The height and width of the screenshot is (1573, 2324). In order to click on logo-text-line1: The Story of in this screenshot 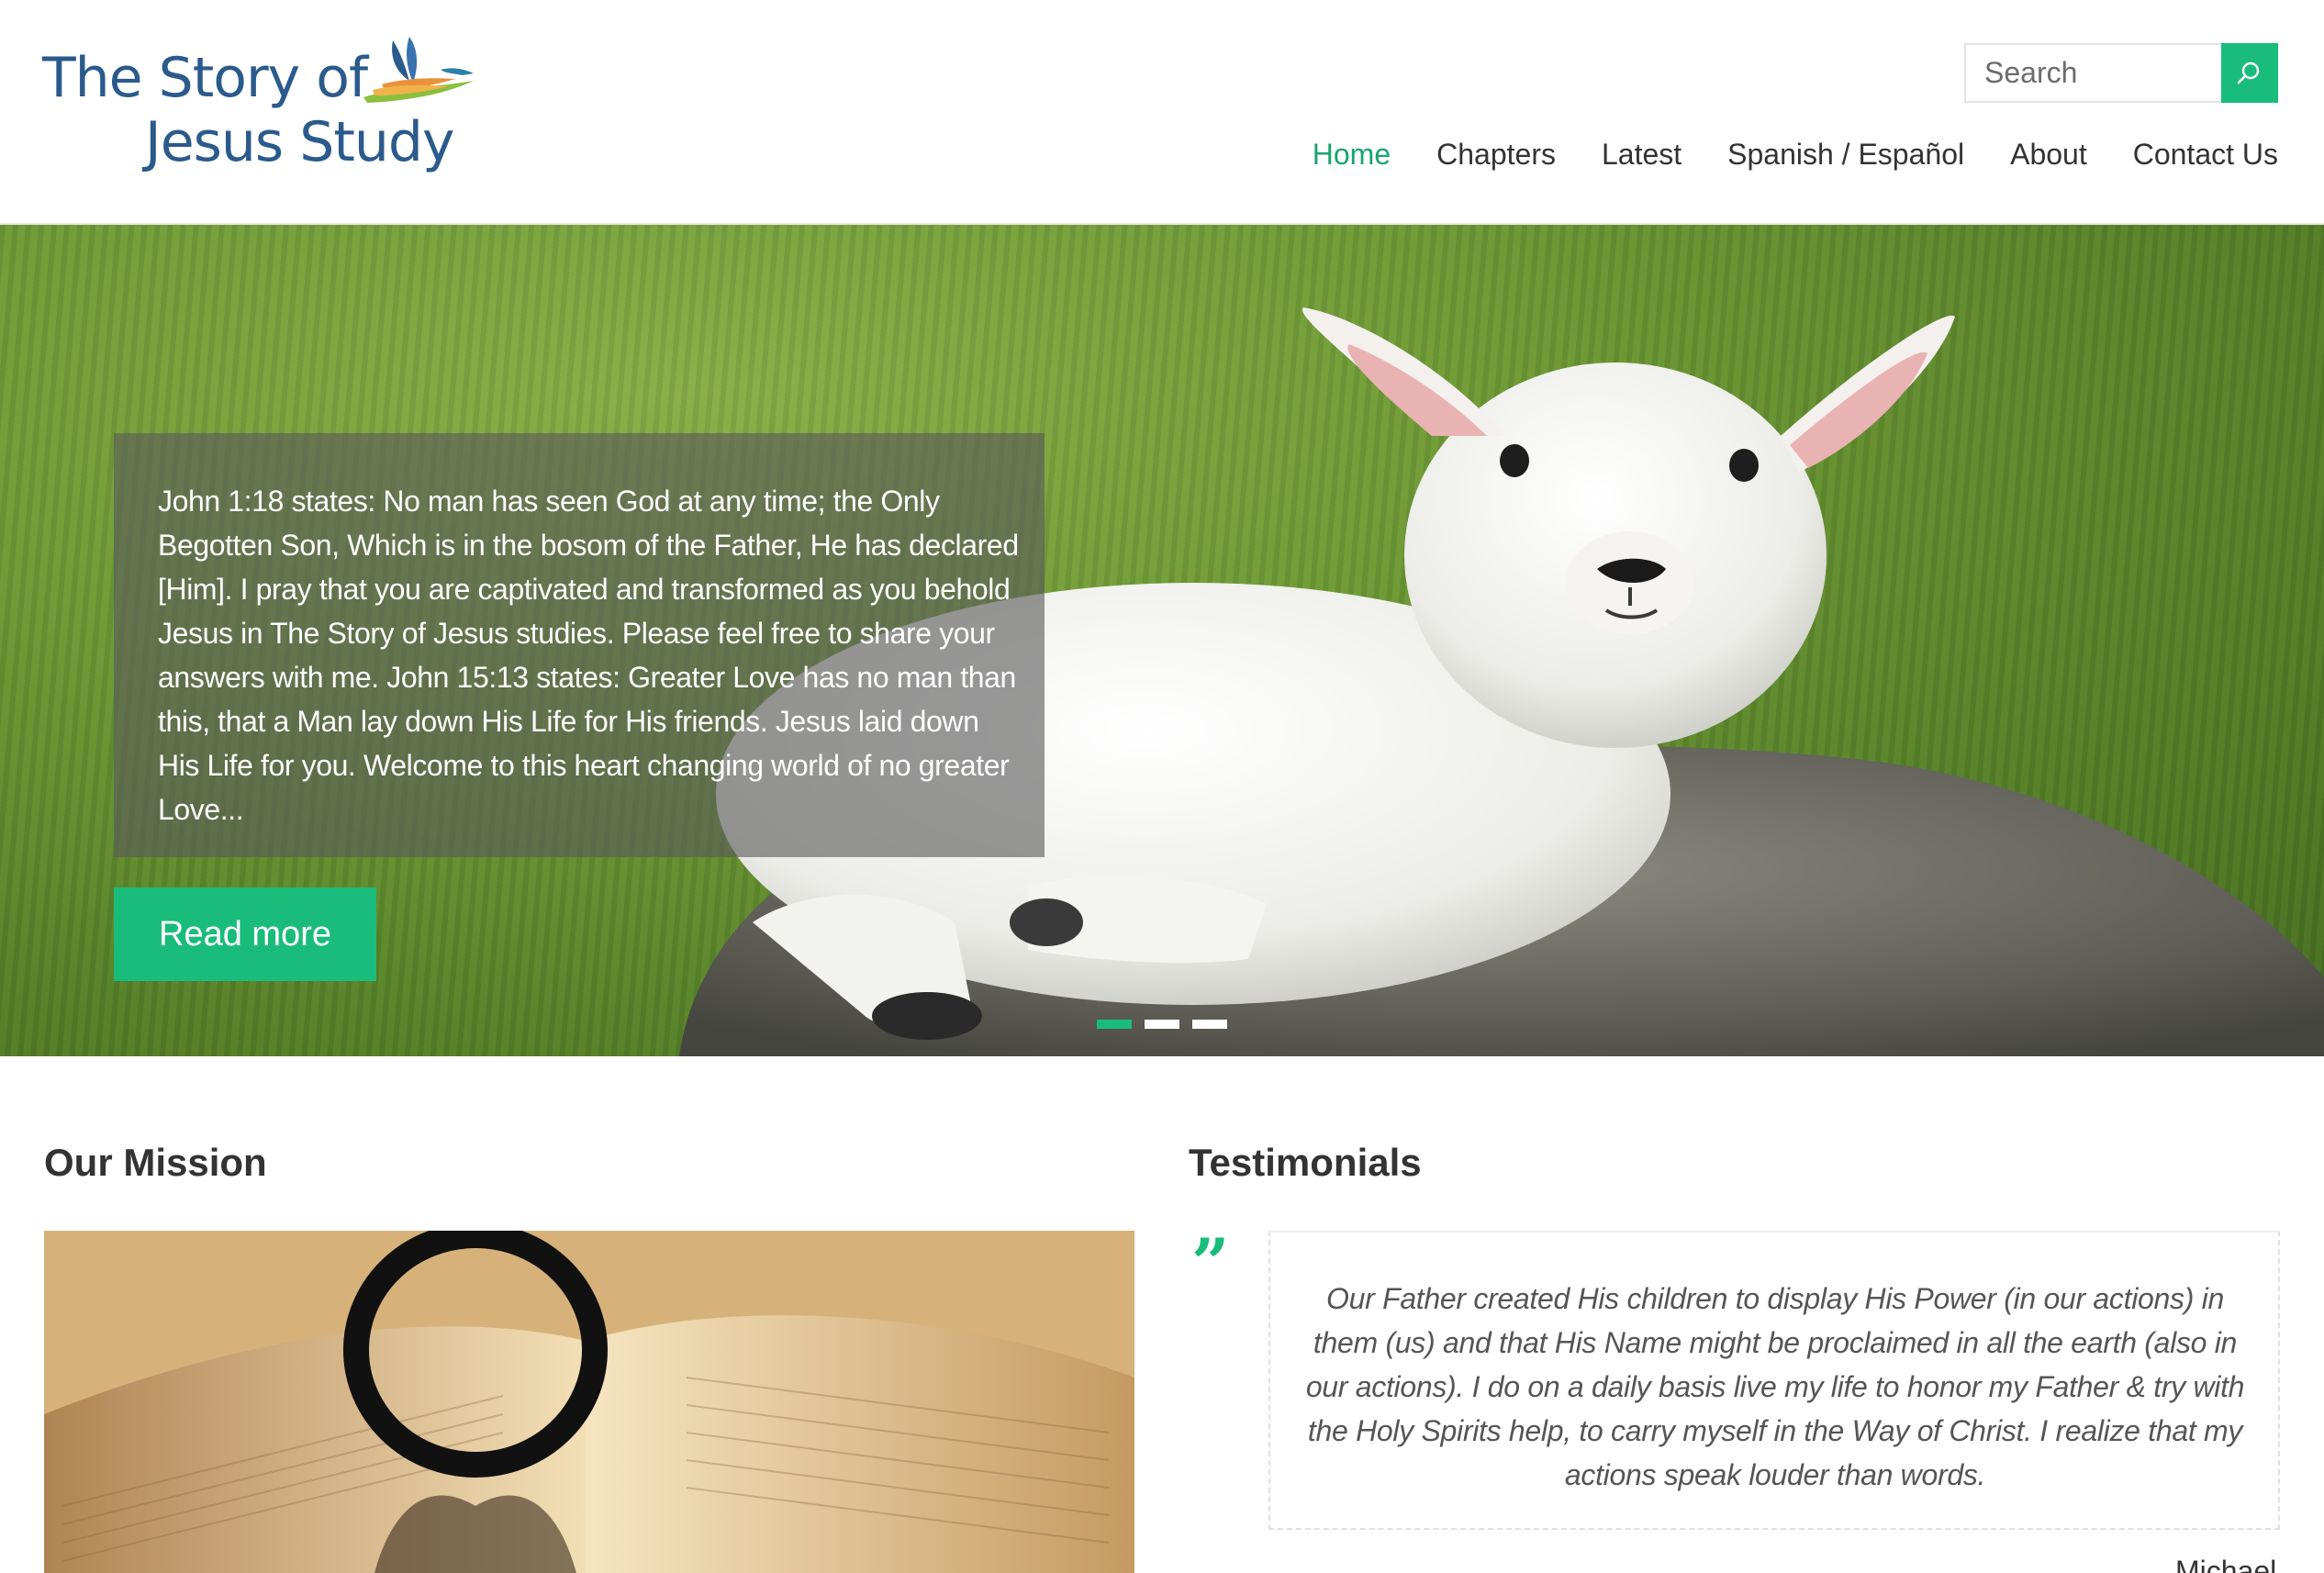, I will do `click(205, 78)`.